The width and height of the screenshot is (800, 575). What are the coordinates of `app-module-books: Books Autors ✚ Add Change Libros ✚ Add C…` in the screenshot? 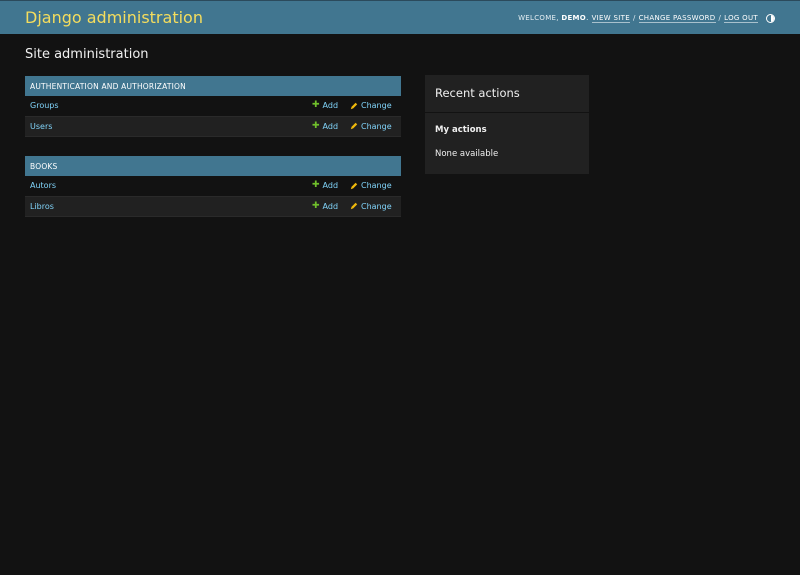 It's located at (213, 186).